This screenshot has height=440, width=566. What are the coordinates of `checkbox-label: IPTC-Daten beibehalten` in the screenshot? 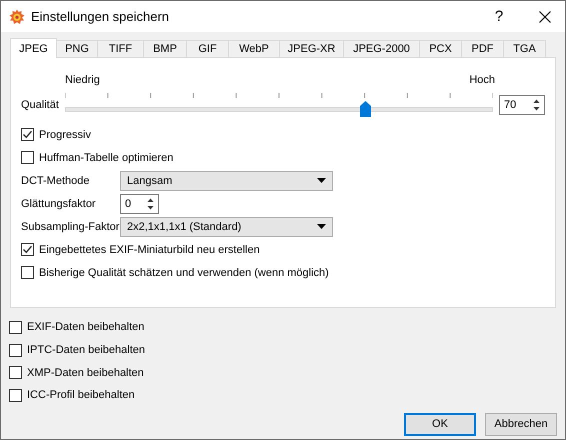 It's located at (86, 350).